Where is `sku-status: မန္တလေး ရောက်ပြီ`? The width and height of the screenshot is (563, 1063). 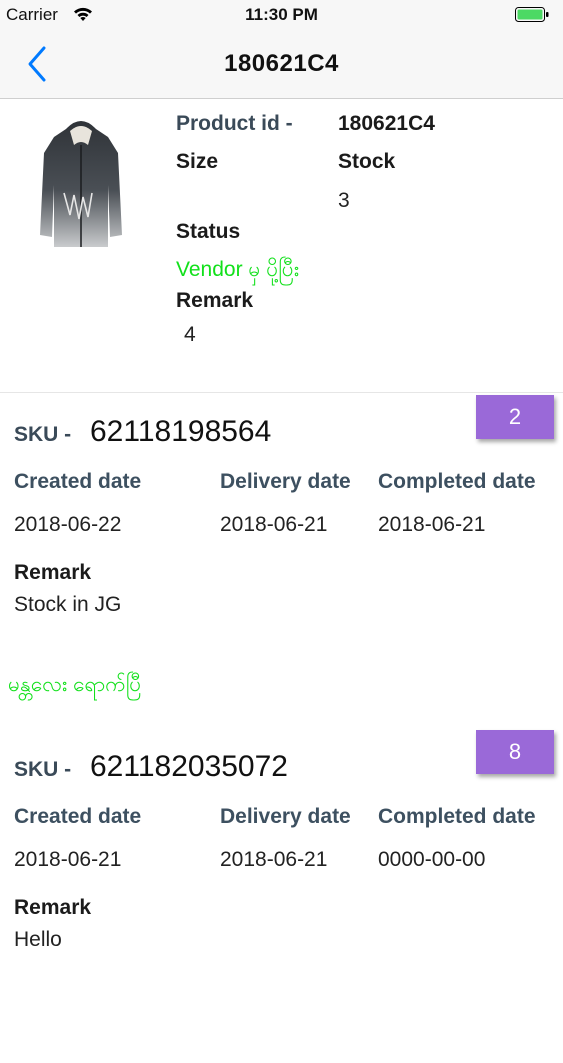 sku-status: မန္တလေး ရောက်ပြီ is located at coordinates (75, 684).